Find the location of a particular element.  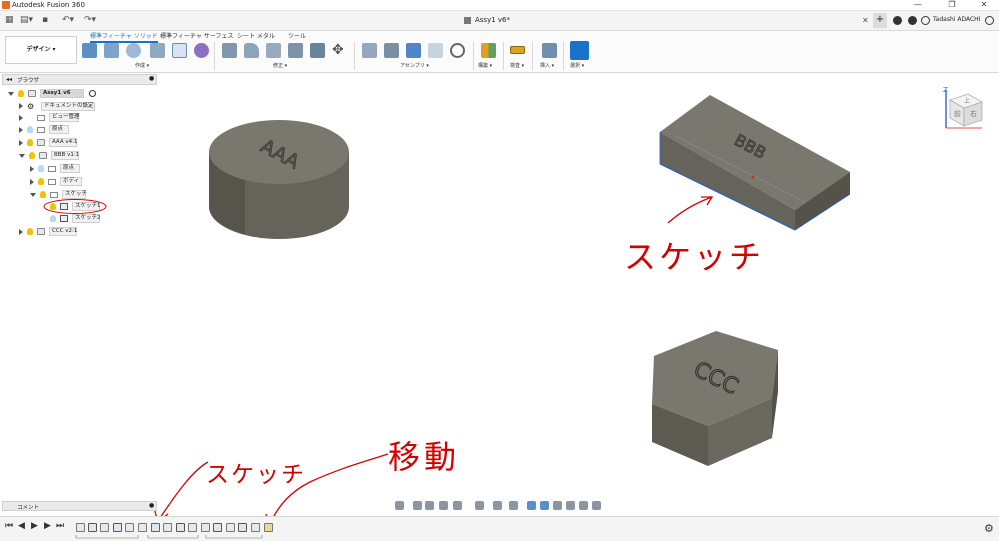

play-icon: ▶ is located at coordinates (34, 526).